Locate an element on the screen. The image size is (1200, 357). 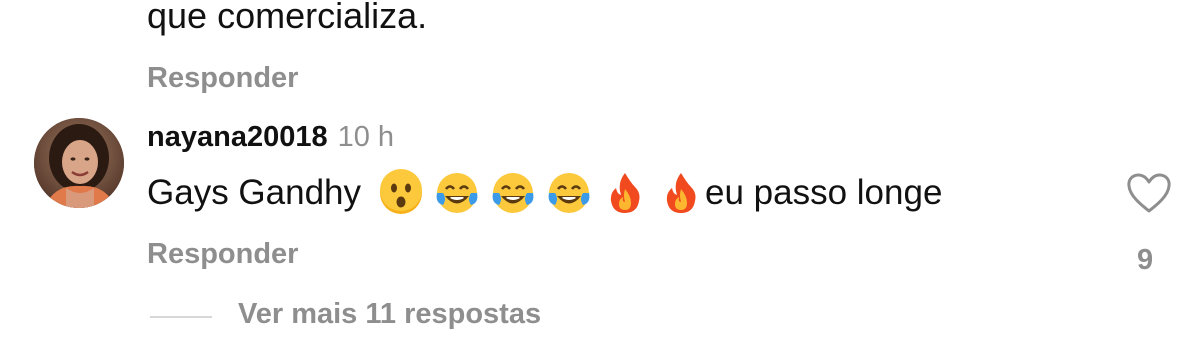
comment-text-after: eu passo longe is located at coordinates (824, 192).